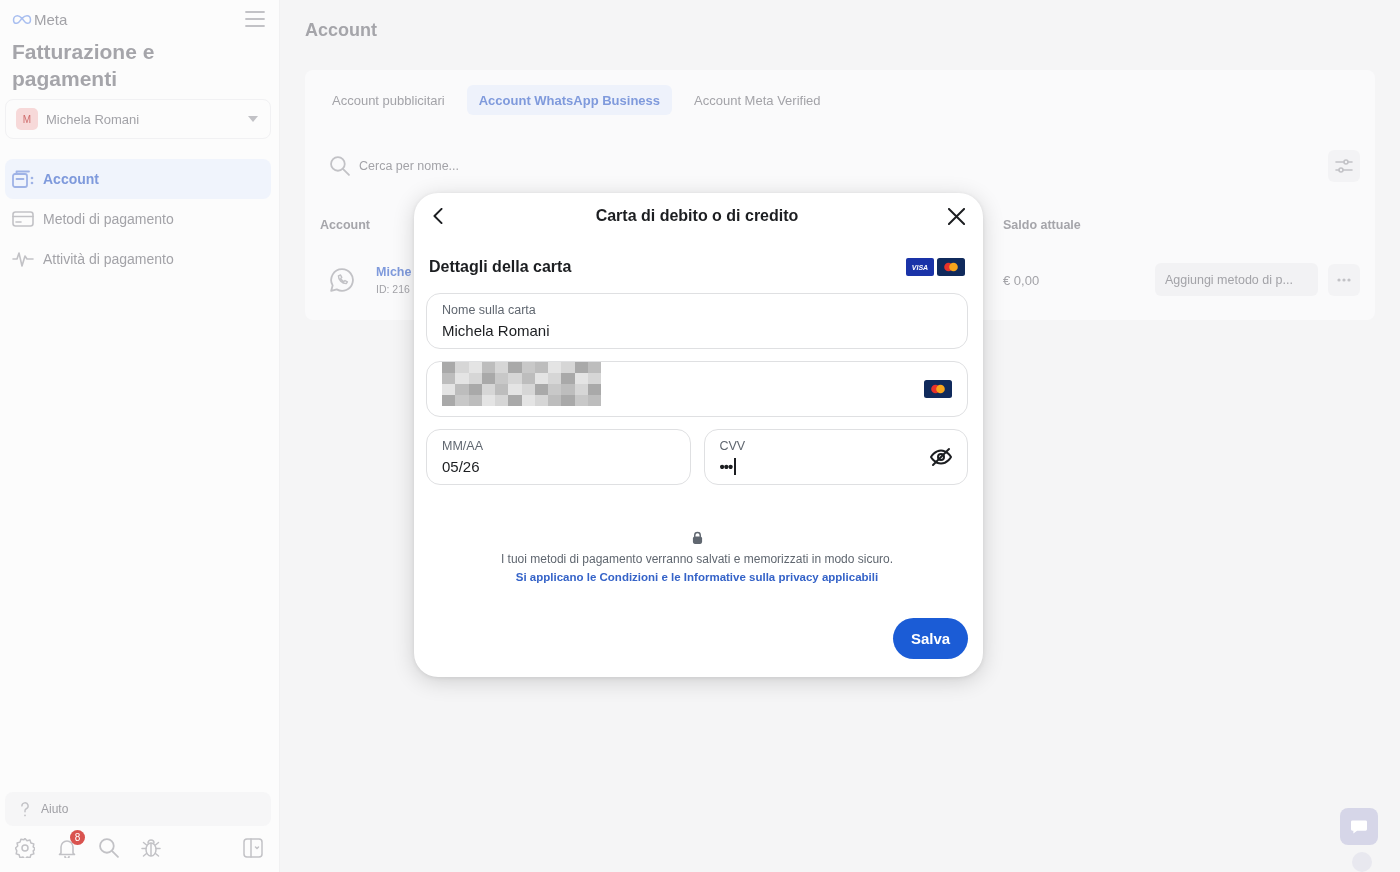 The width and height of the screenshot is (1400, 872). Describe the element at coordinates (345, 225) in the screenshot. I see `column-header: Account` at that location.